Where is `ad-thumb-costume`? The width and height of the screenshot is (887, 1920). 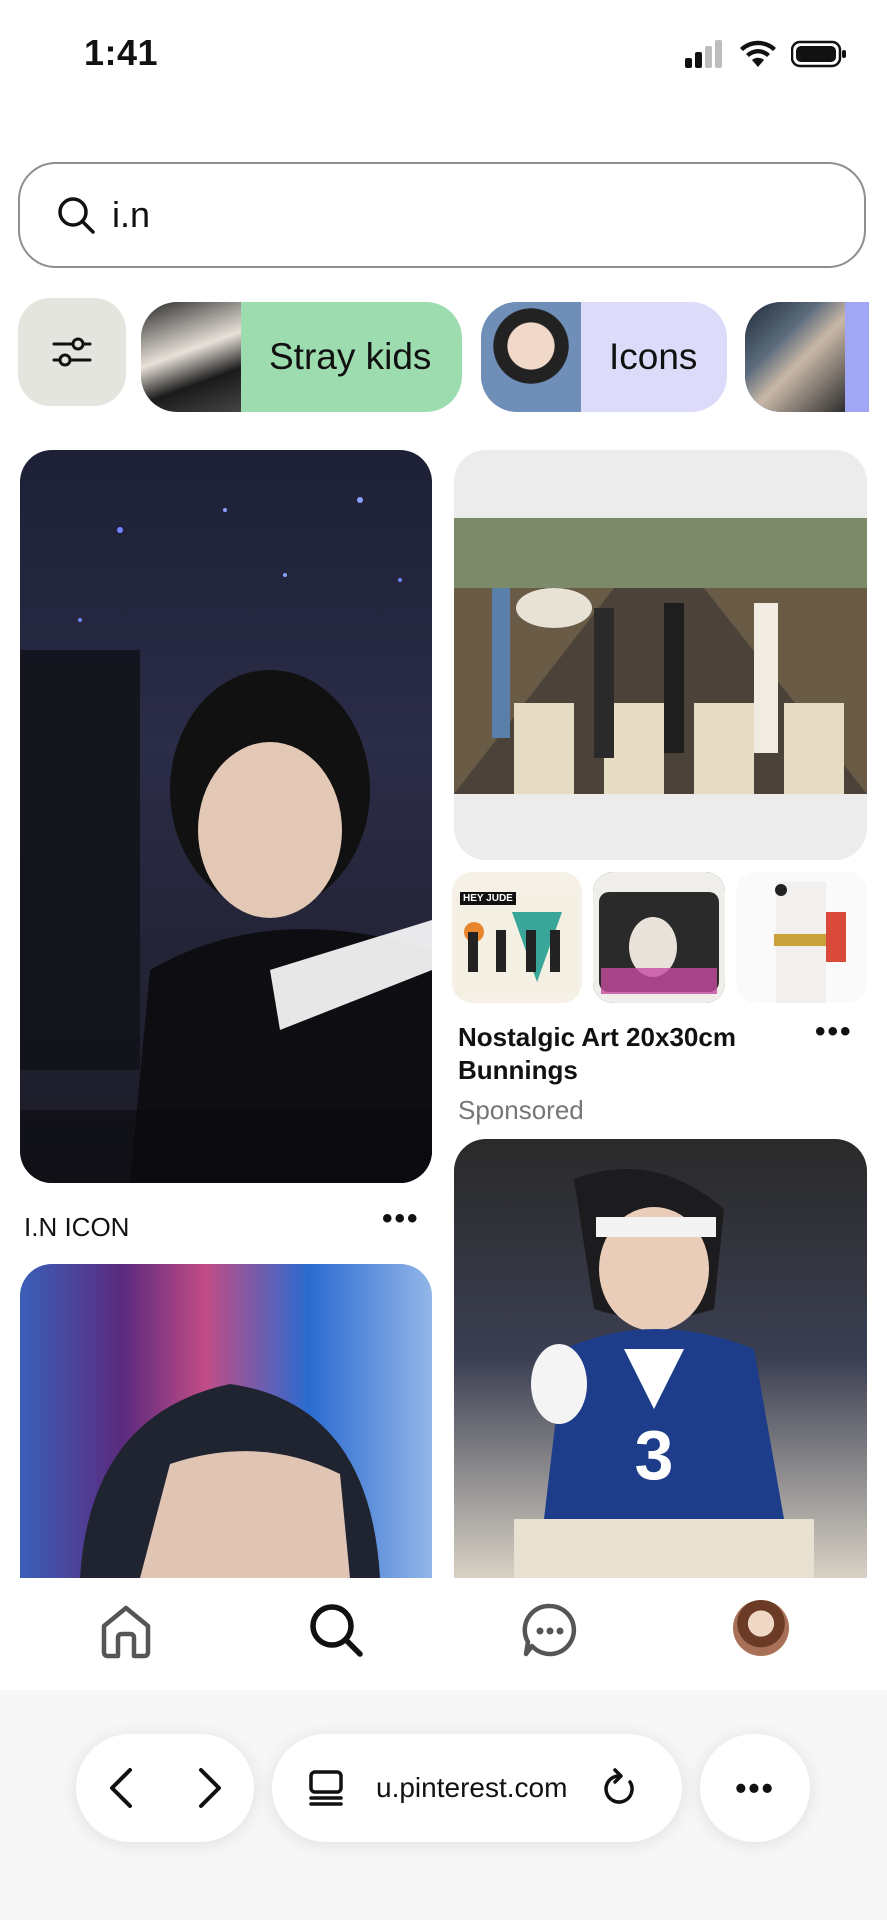
ad-thumb-costume is located at coordinates (801, 937).